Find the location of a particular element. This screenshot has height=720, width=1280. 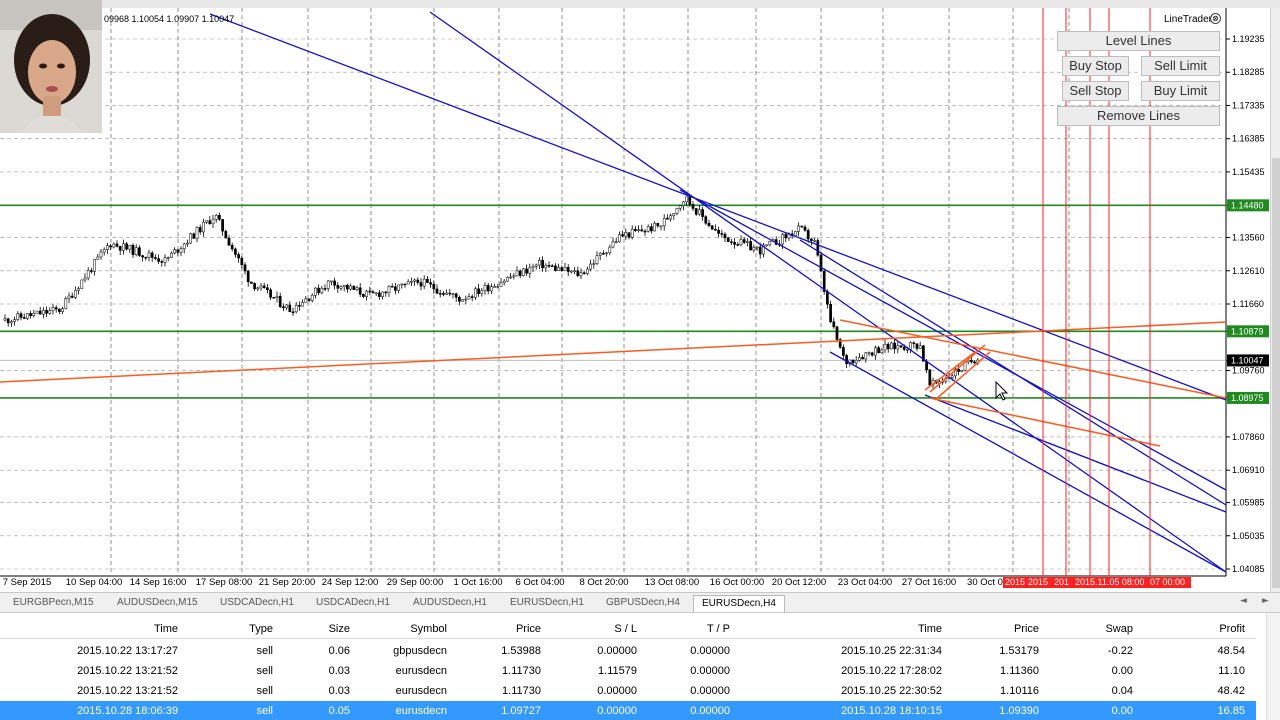

tab-audusd-m15: AUDUSDecn,M15 is located at coordinates (157, 603).